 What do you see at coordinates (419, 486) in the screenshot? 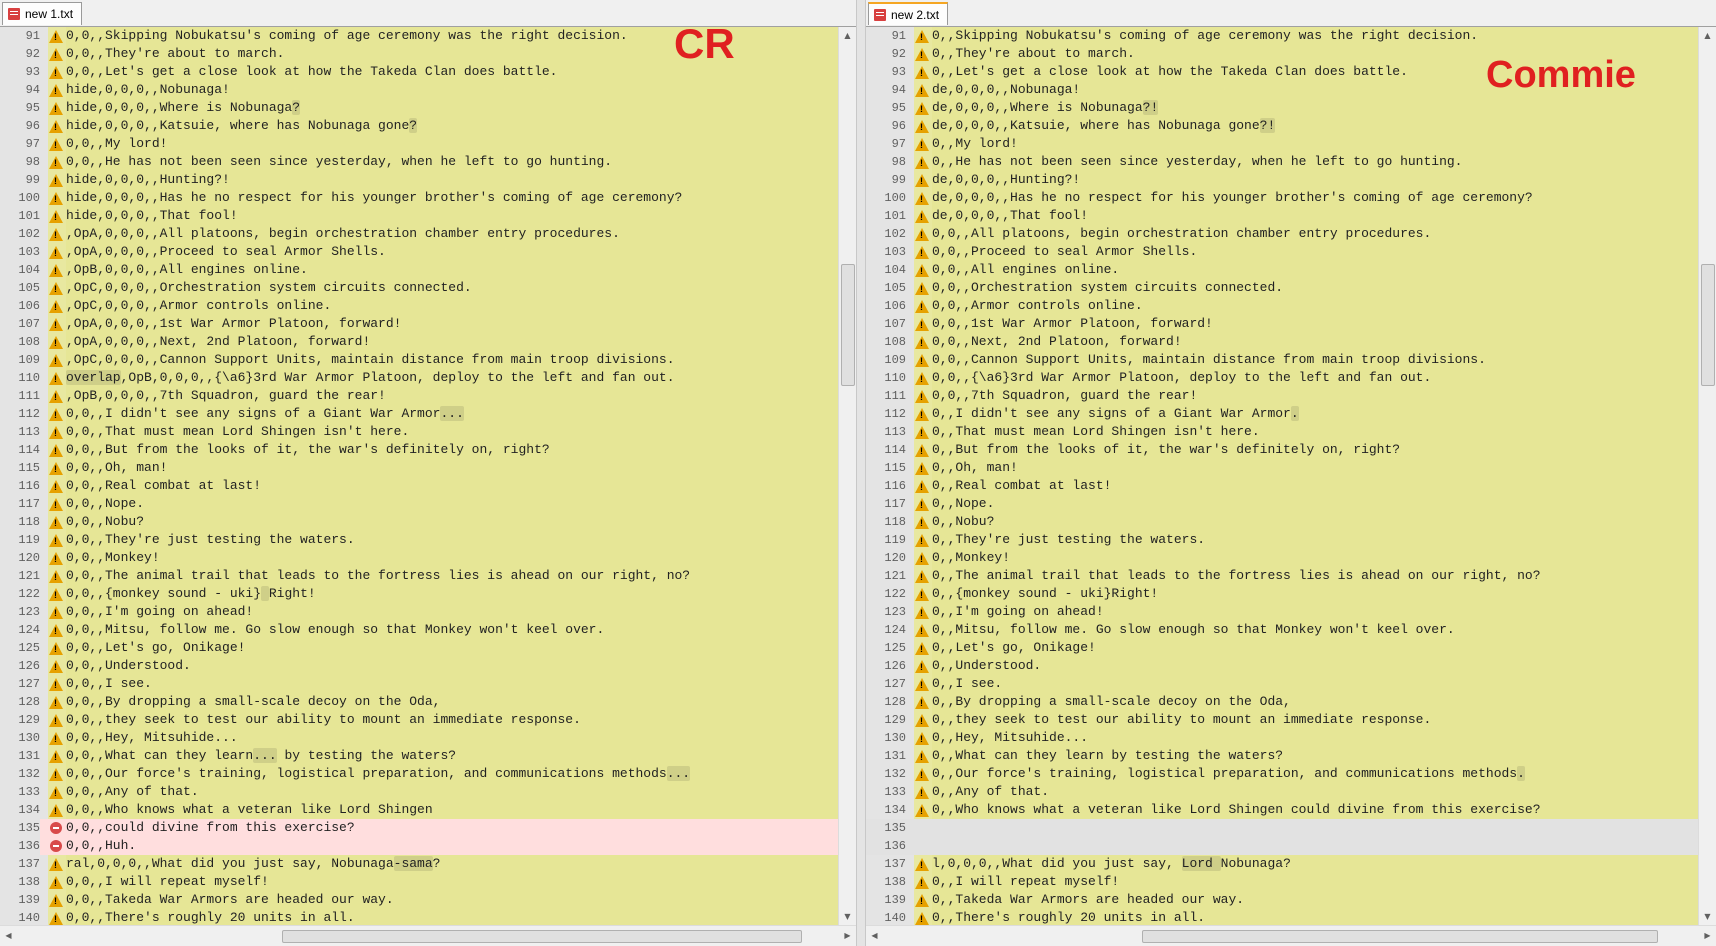
I see `text-line: 116 0,0,,Real combat at last!` at bounding box center [419, 486].